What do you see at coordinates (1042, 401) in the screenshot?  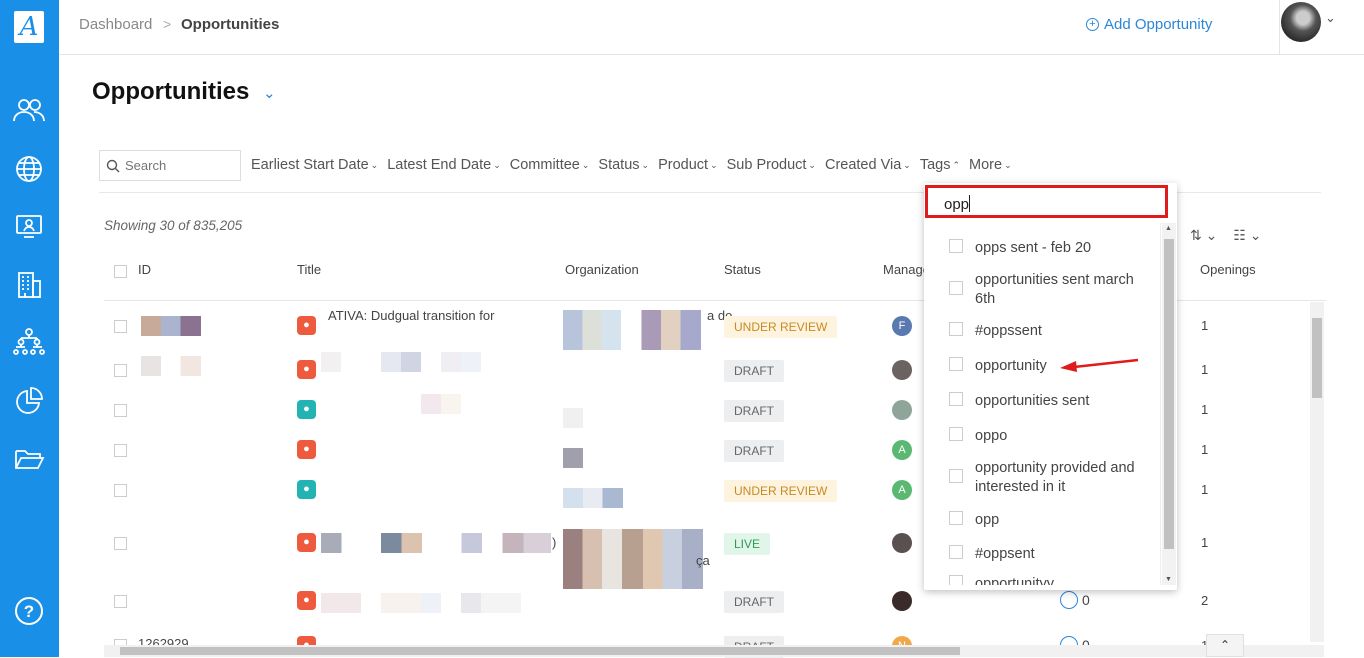 I see `tag-option: opportunities sent` at bounding box center [1042, 401].